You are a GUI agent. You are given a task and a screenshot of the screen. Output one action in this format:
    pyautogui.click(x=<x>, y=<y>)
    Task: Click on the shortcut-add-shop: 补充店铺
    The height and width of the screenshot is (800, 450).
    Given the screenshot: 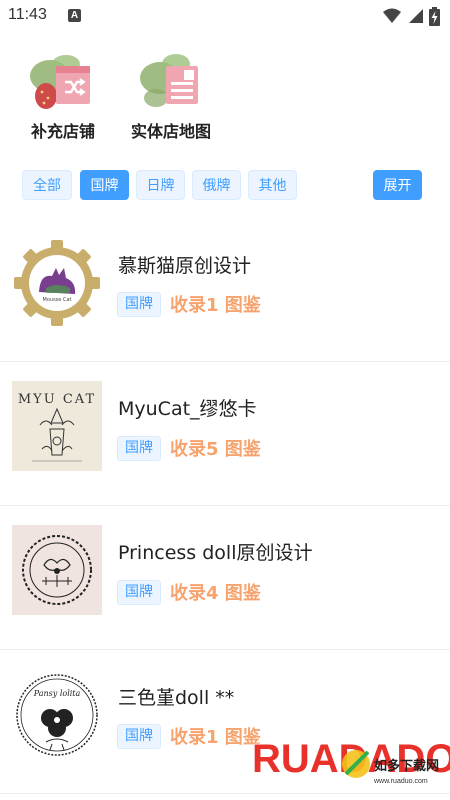 What is the action you would take?
    pyautogui.click(x=63, y=95)
    